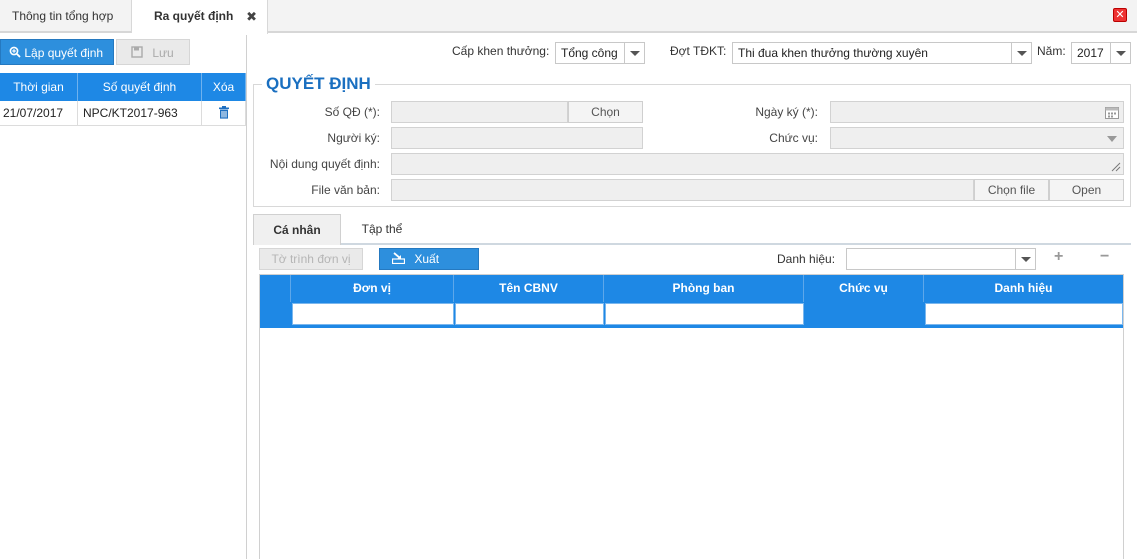 This screenshot has width=1137, height=559. Describe the element at coordinates (501, 51) in the screenshot. I see `cap-khen-thuong-label: Cấp khen thưởng:` at that location.